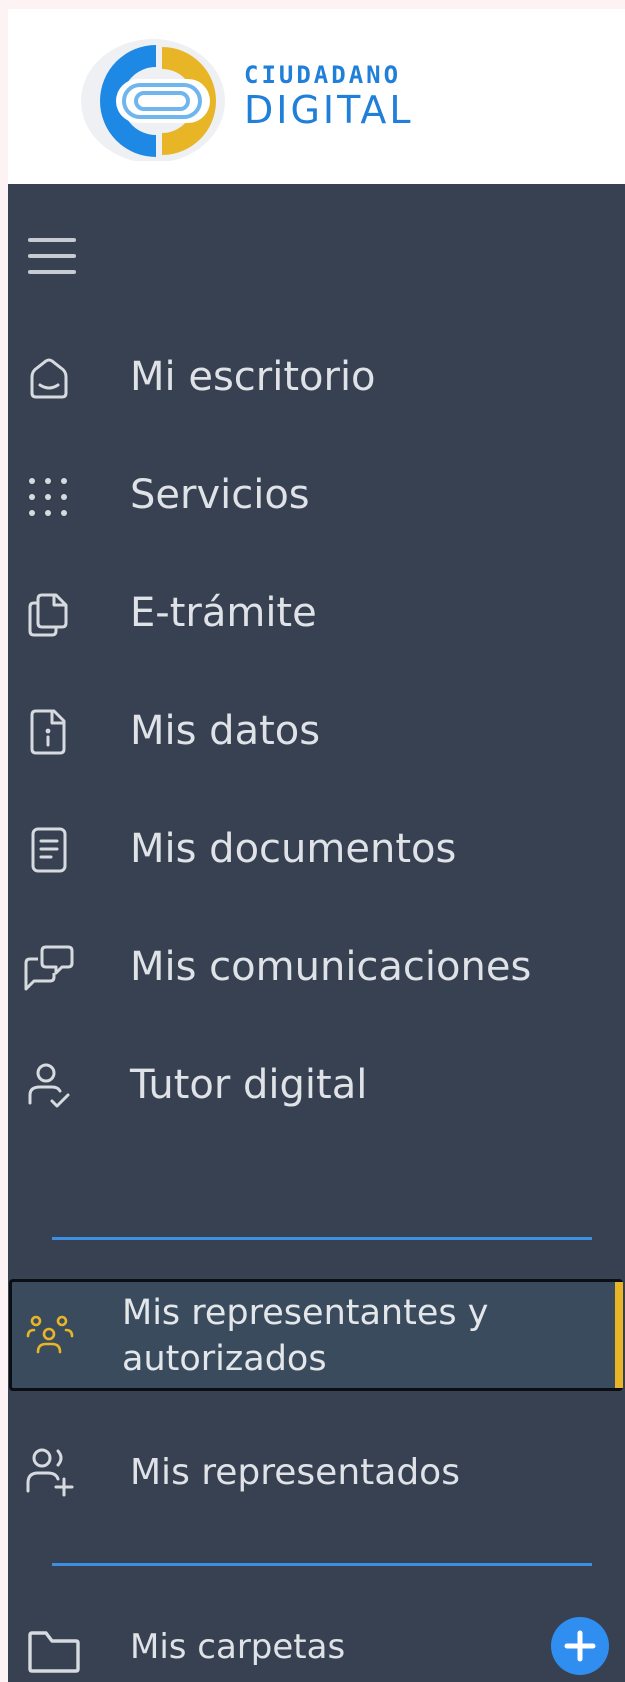 The height and width of the screenshot is (1682, 625). I want to click on document-icon, so click(49, 850).